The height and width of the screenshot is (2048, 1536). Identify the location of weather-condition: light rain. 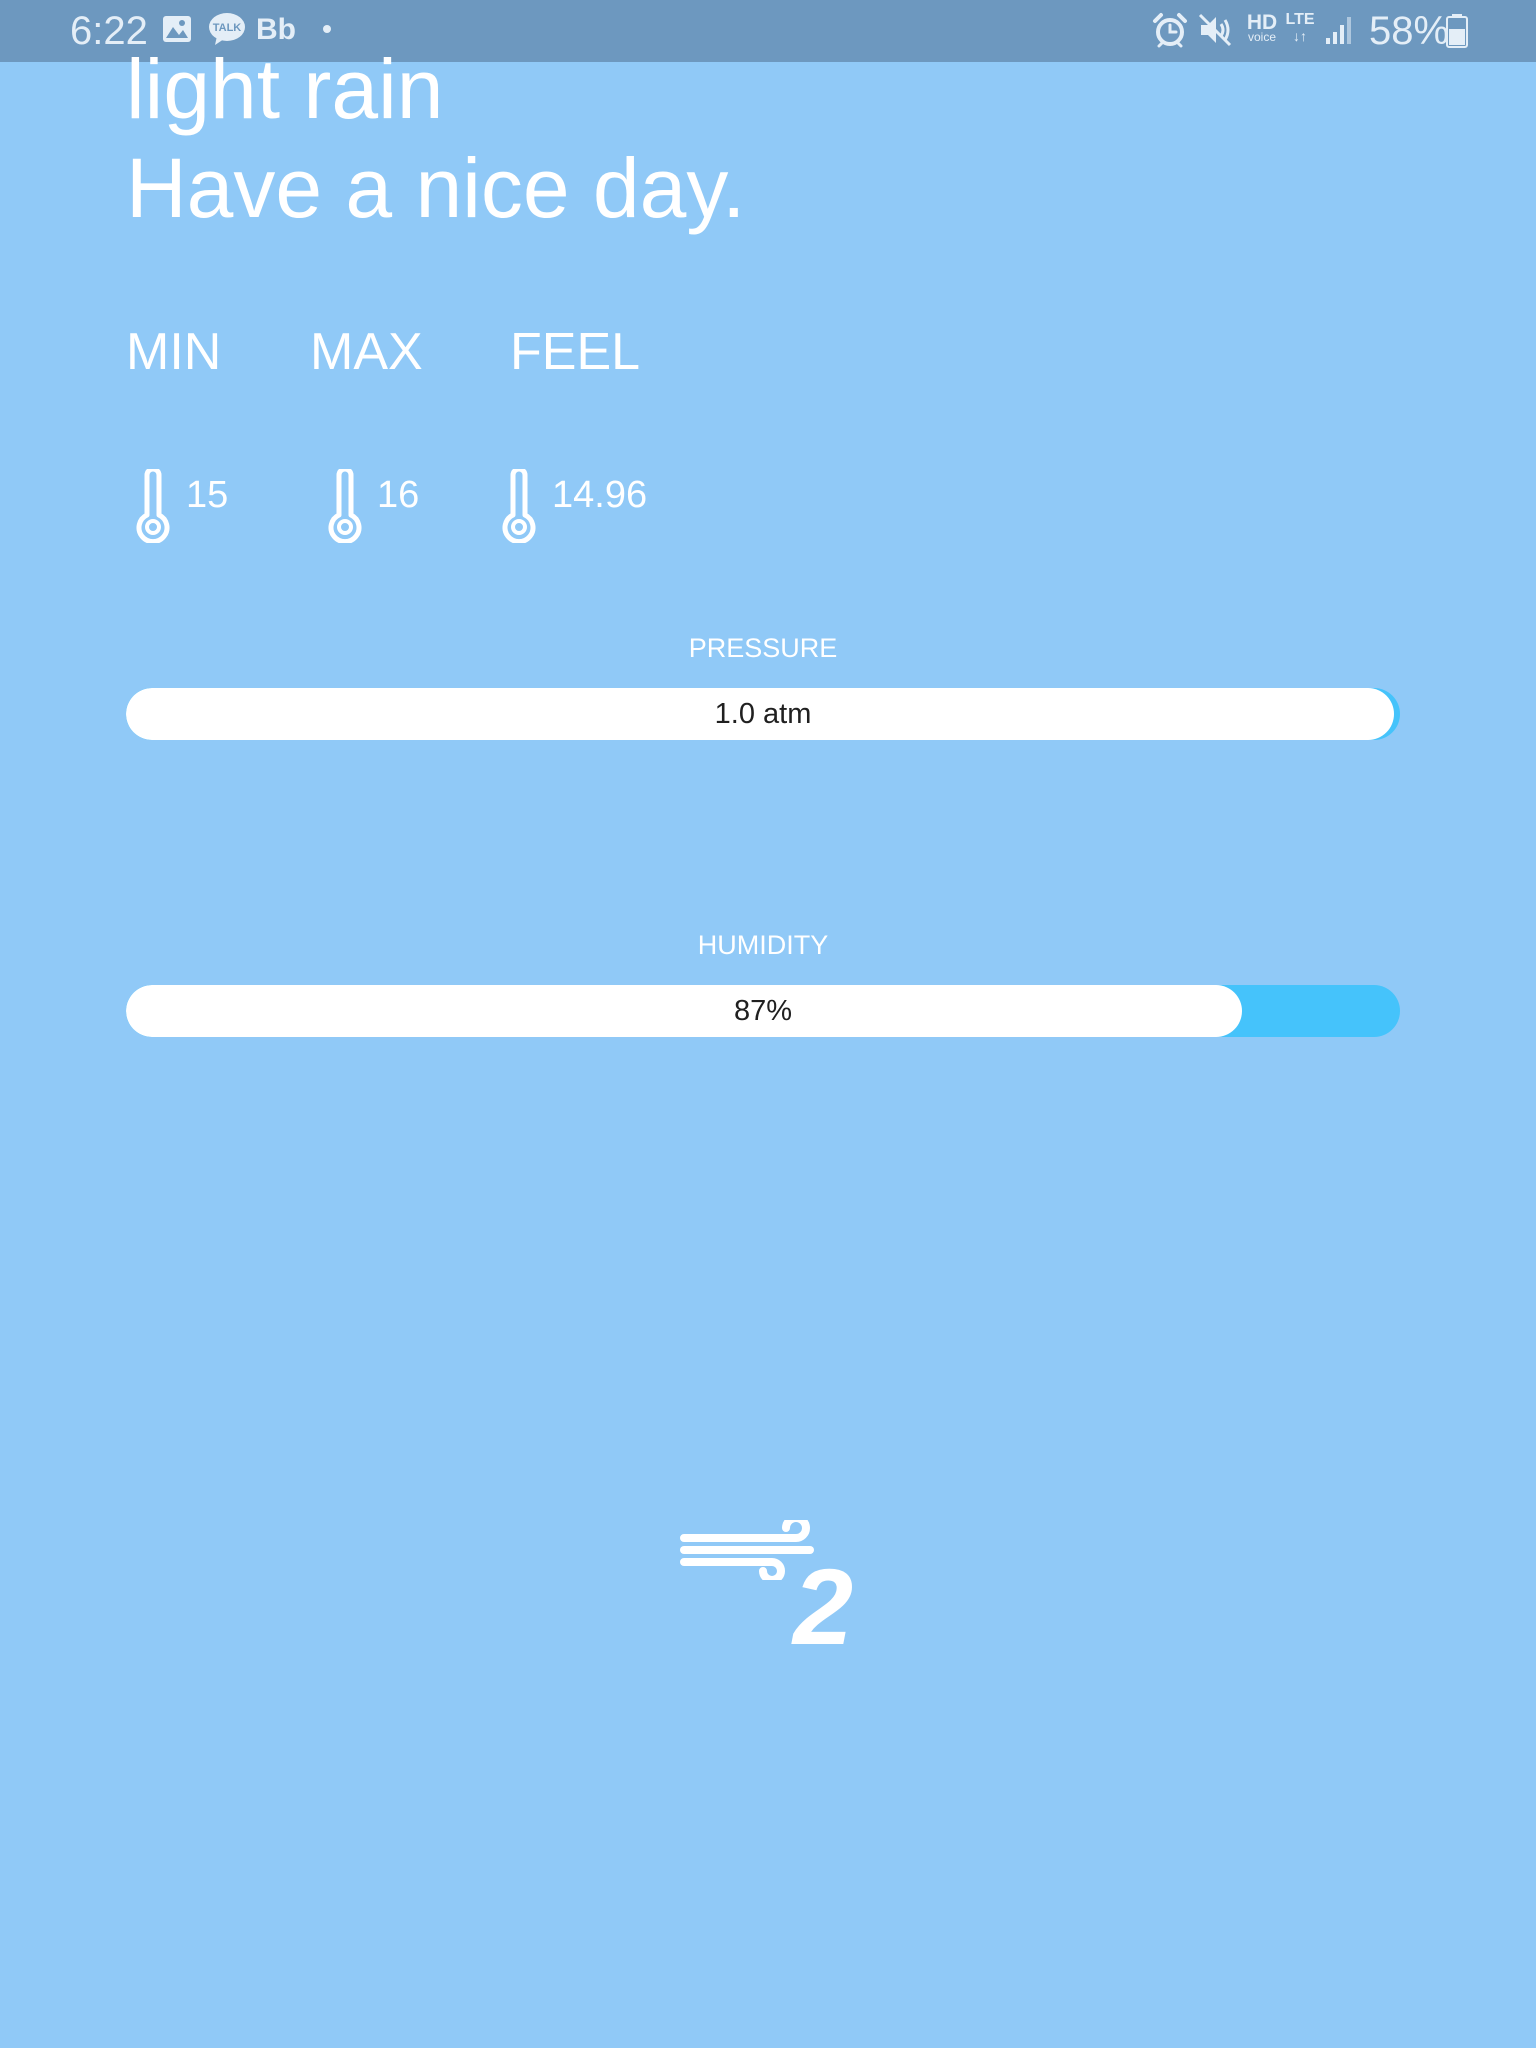
(285, 89).